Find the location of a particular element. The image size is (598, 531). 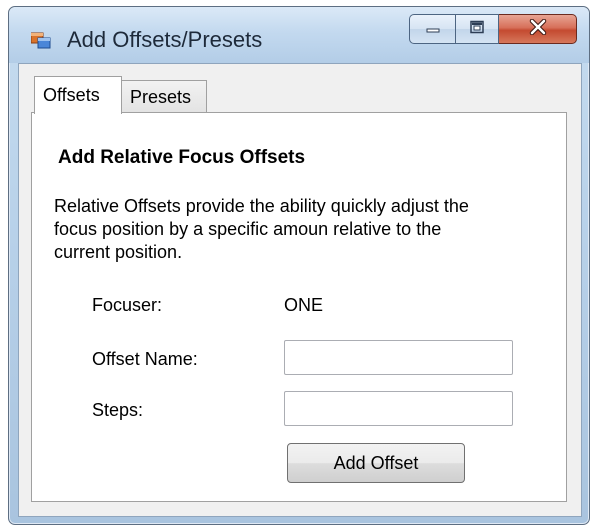

title-bar: Add Offsets/Presets is located at coordinates (299, 35).